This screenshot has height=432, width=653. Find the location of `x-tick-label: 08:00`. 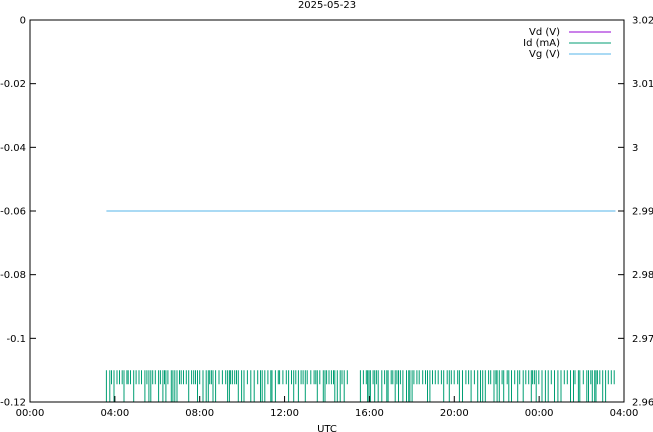

x-tick-label: 08:00 is located at coordinates (199, 413).